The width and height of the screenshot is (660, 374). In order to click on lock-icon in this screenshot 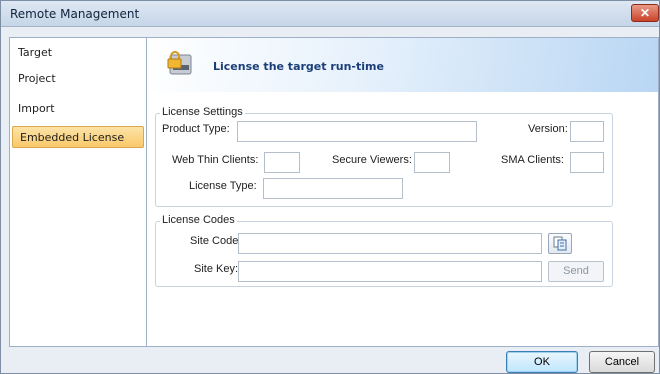, I will do `click(179, 63)`.